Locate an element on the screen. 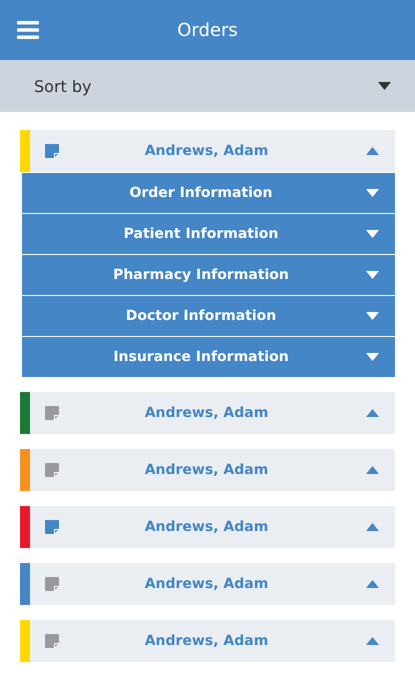  menu-icon is located at coordinates (28, 30).